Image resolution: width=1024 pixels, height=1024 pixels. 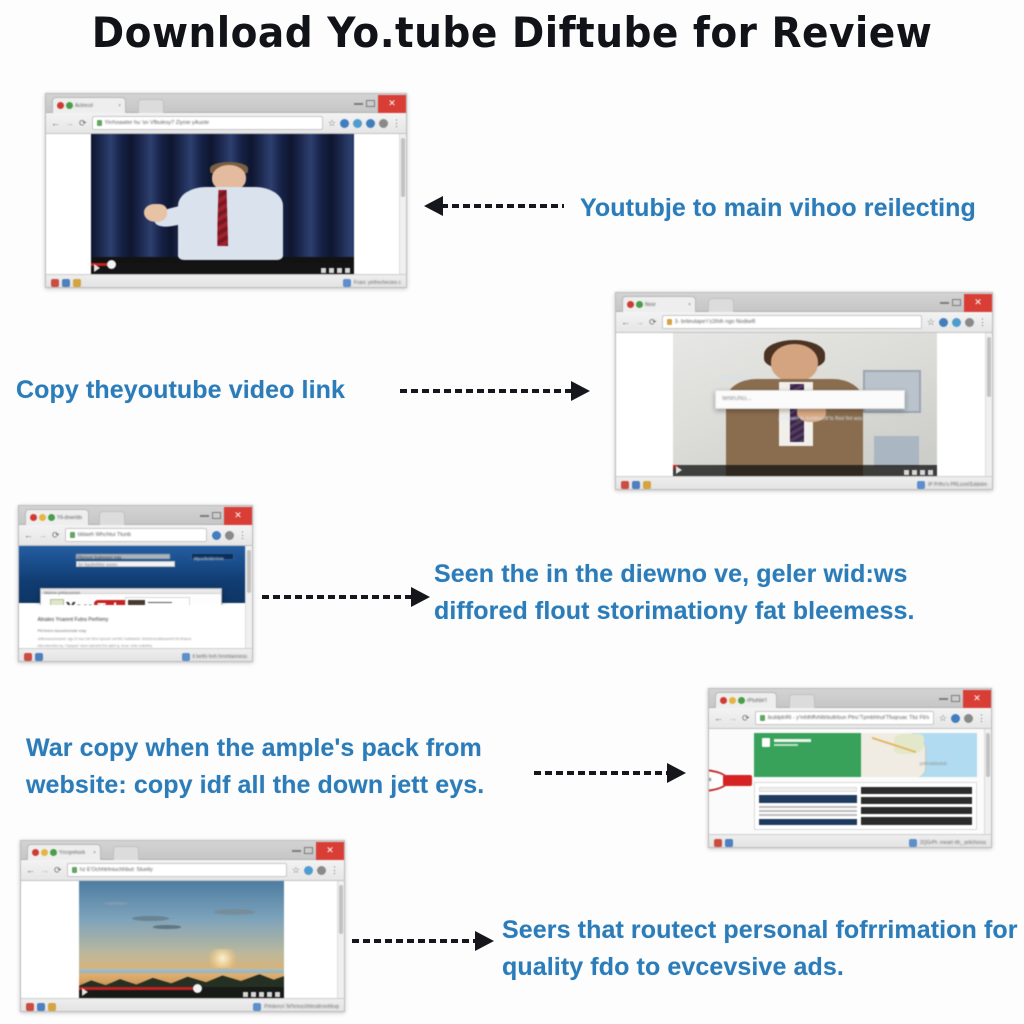 I want to click on hero-download-button: Myucbrsbrrinre, so click(x=212, y=557).